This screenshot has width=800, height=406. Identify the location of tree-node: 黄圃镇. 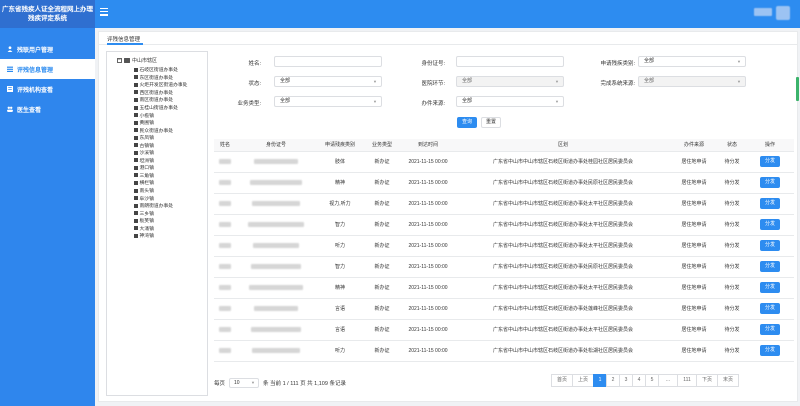
(160, 123).